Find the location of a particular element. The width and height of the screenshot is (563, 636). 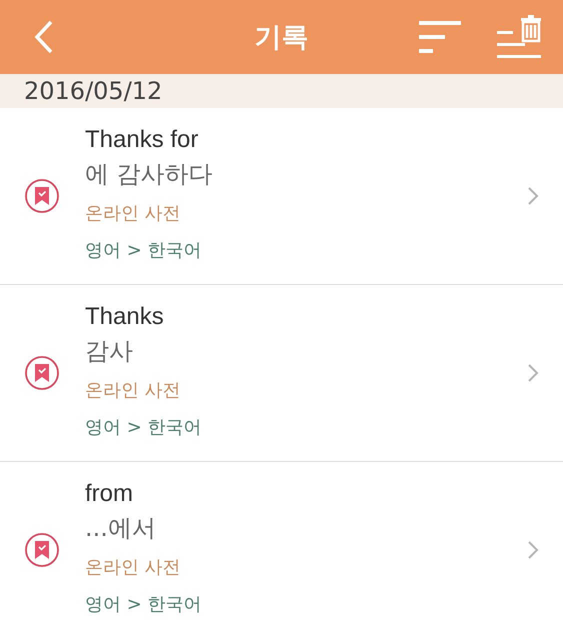

screen-title: 기록 is located at coordinates (282, 38).